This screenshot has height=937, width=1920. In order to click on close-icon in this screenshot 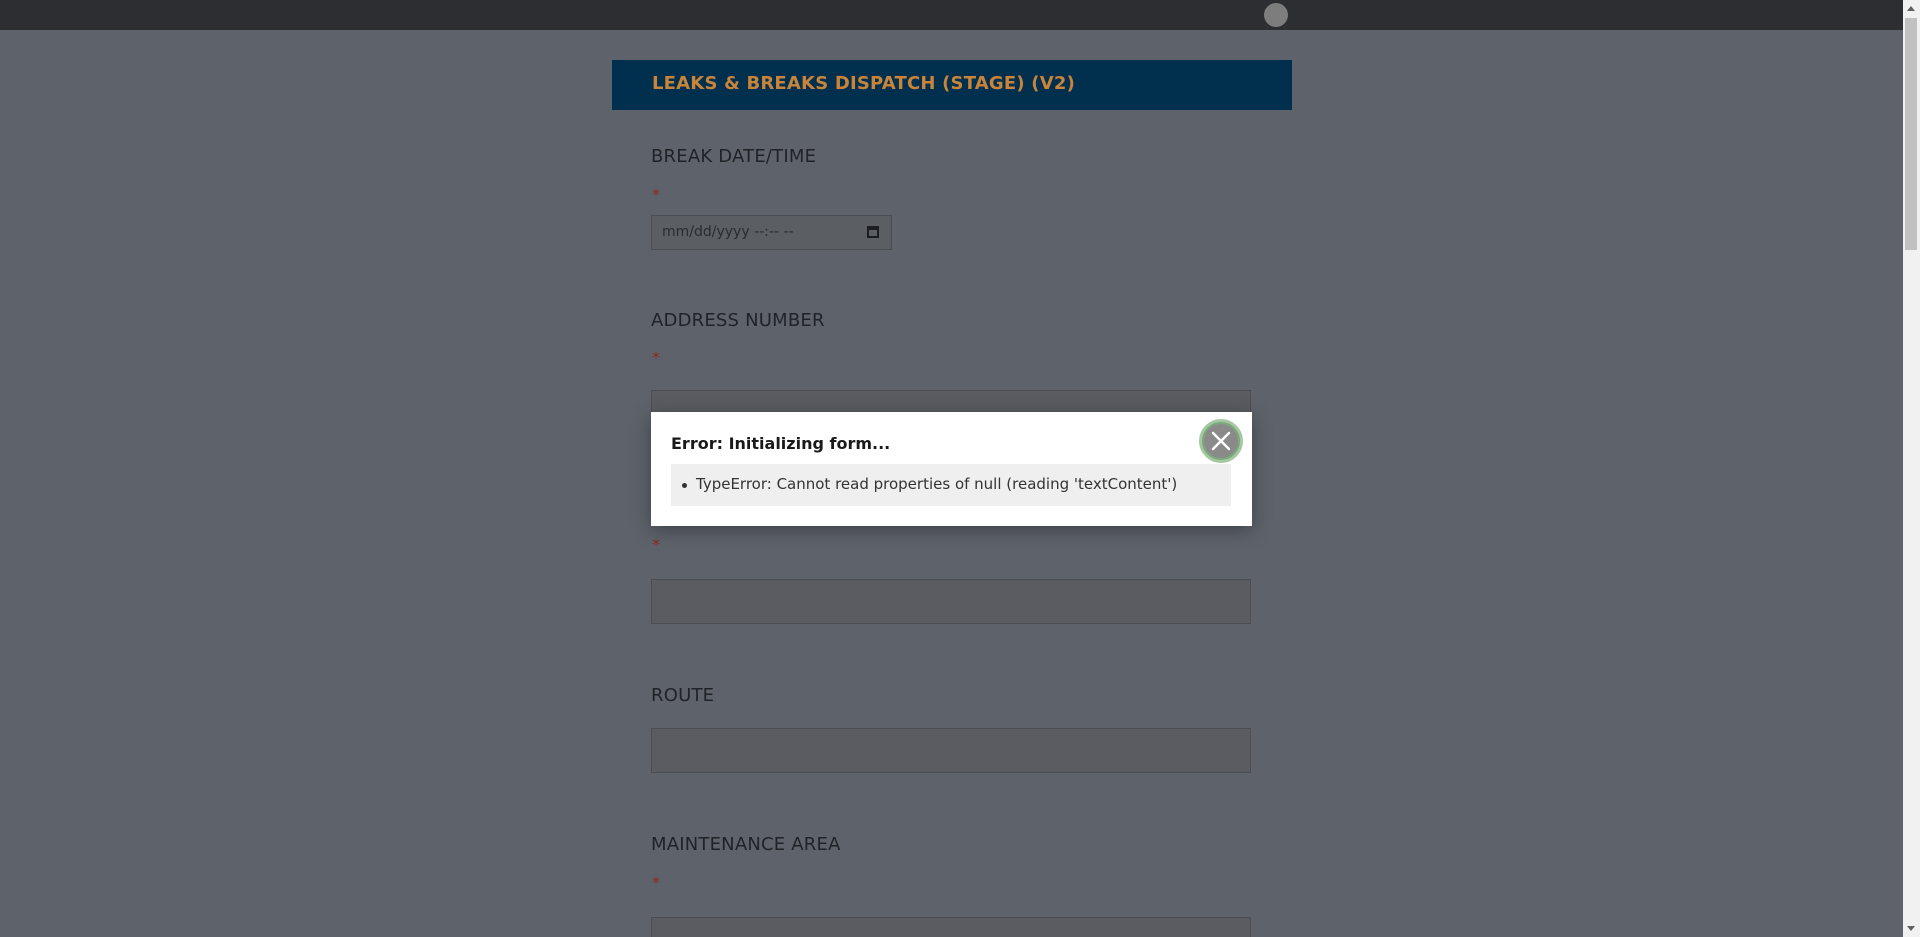, I will do `click(1221, 441)`.